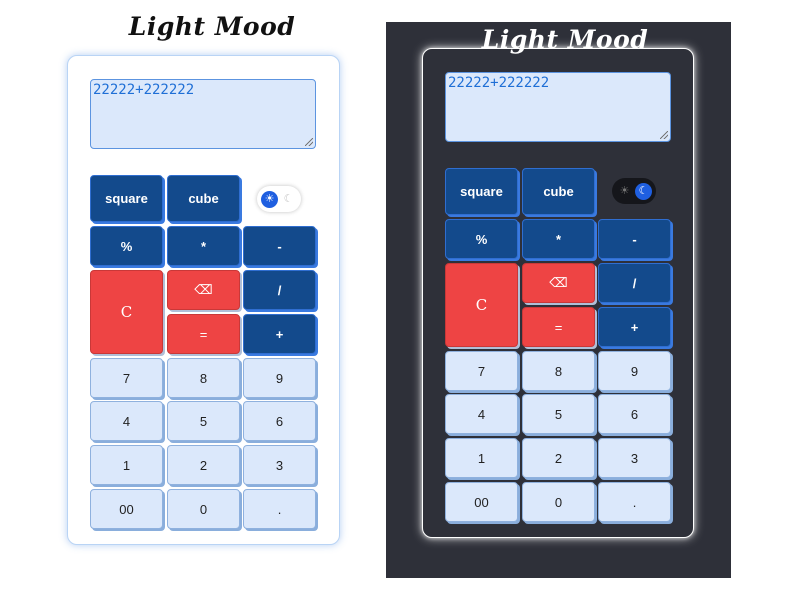 Image resolution: width=796 pixels, height=590 pixels. Describe the element at coordinates (565, 39) in the screenshot. I see `dark-calculator-title: Light Mood` at that location.